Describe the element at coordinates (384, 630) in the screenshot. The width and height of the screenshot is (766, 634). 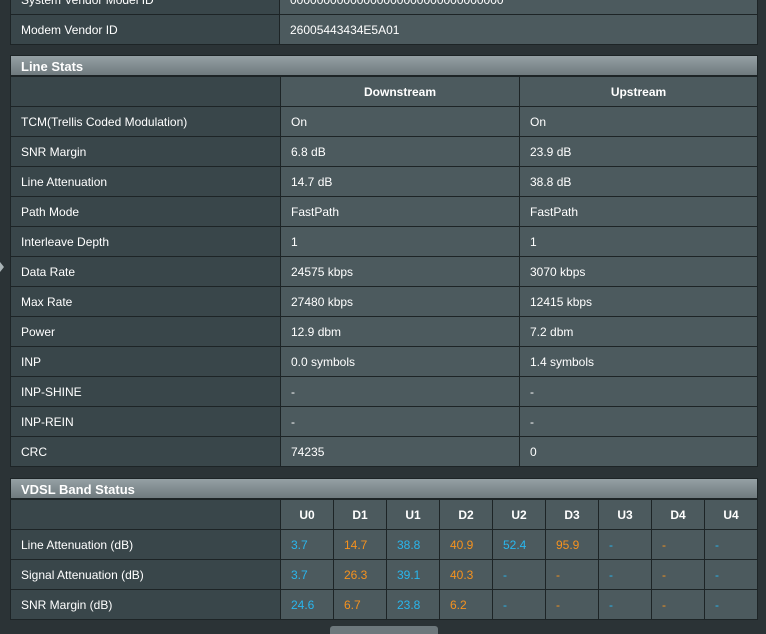
I see `apply-button` at that location.